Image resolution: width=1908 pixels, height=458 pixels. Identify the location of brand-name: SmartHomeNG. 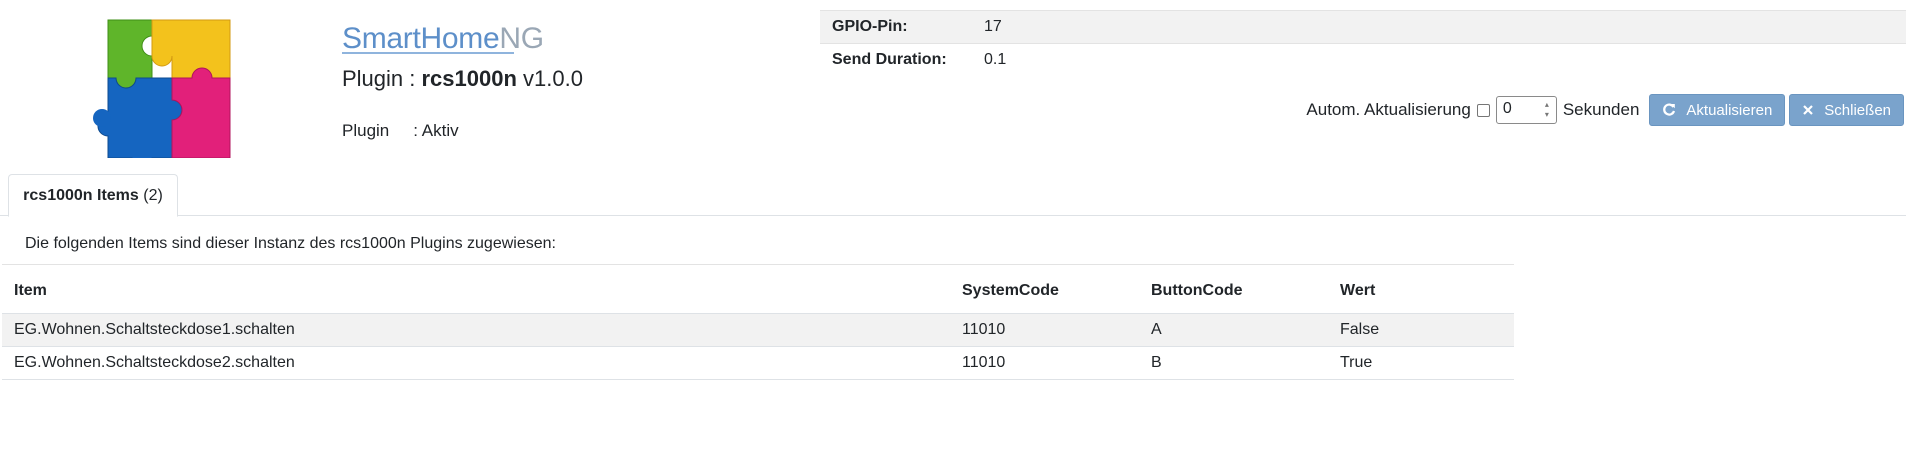
(443, 38).